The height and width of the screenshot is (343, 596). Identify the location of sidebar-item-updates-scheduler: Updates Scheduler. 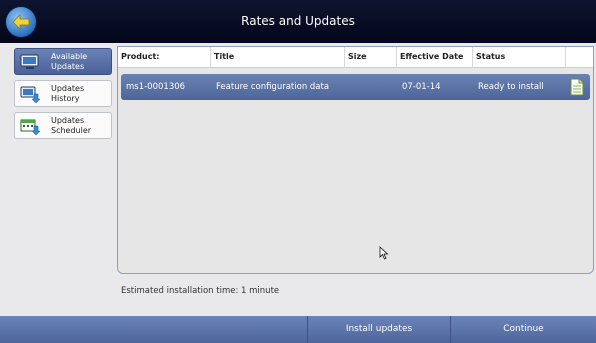
(63, 125).